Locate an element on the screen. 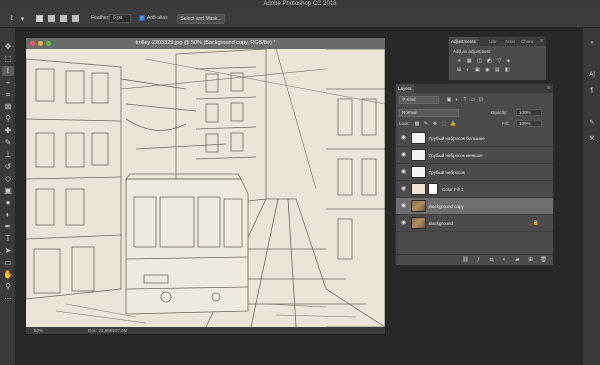 The height and width of the screenshot is (365, 600). lock-pixels-icon: ✎ is located at coordinates (426, 124).